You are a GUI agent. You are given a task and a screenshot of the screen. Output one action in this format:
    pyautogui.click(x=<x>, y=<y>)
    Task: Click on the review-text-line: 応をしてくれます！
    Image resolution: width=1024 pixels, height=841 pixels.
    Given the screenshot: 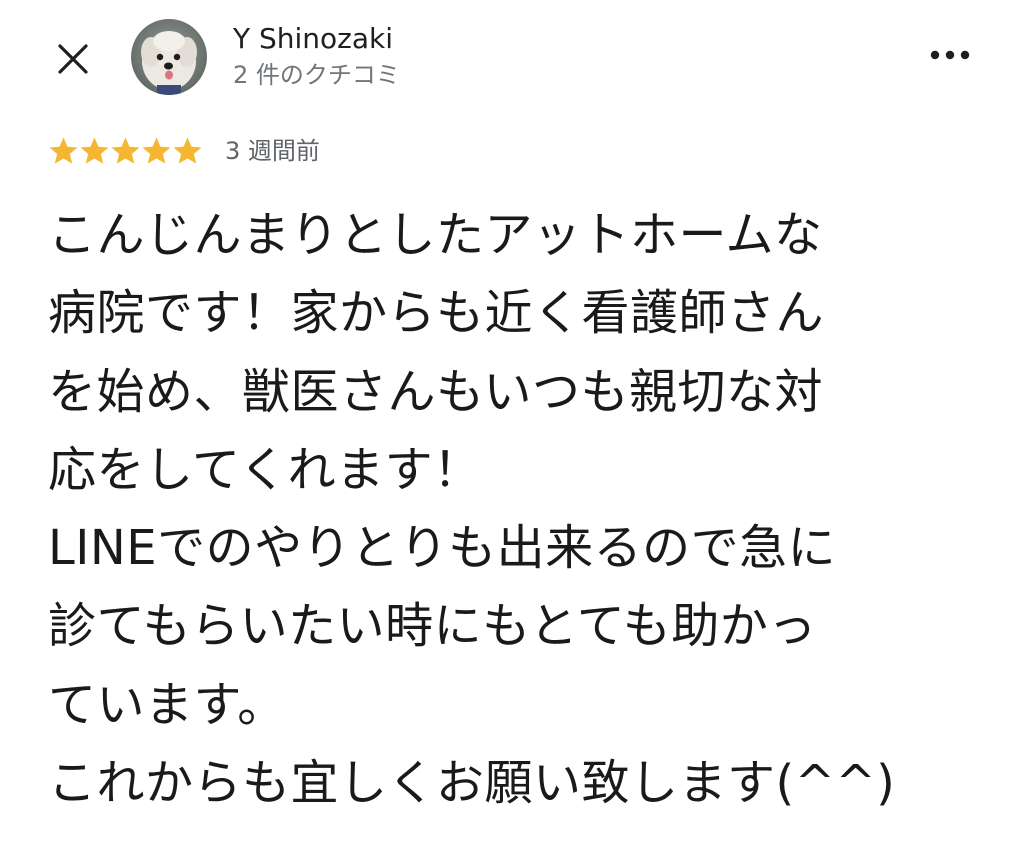 What is the action you would take?
    pyautogui.click(x=265, y=469)
    